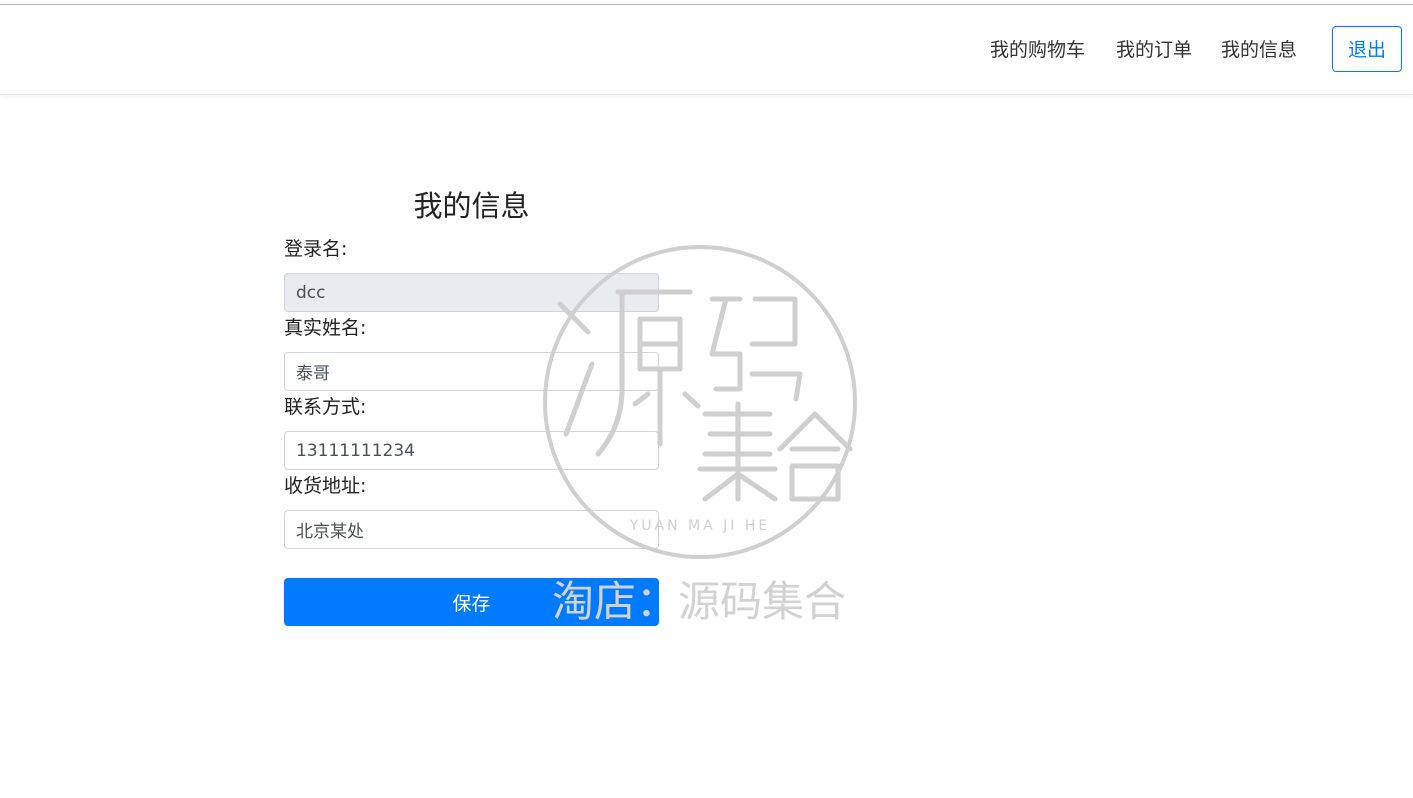  I want to click on page-title: 我的信息, so click(471, 206).